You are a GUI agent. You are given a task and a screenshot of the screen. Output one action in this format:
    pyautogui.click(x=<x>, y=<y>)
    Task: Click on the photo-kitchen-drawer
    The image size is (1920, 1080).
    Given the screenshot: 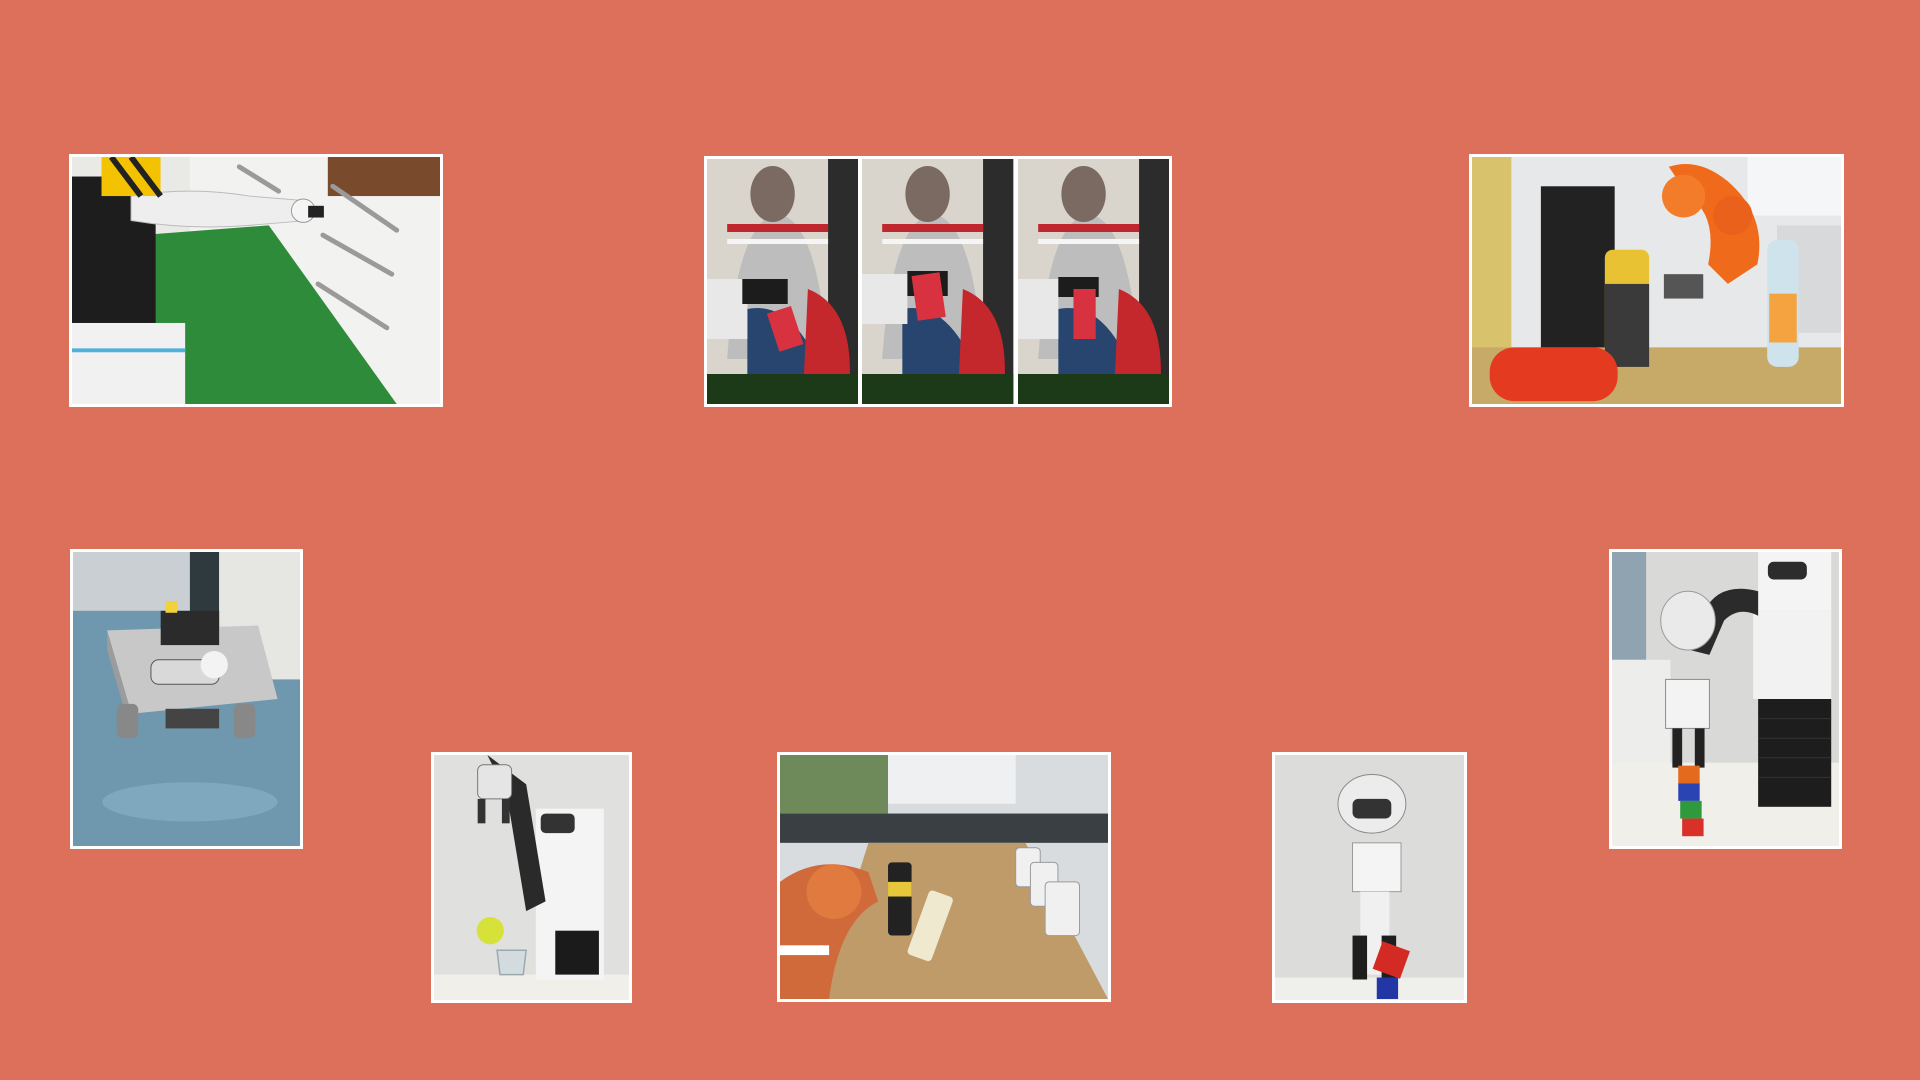 What is the action you would take?
    pyautogui.click(x=256, y=280)
    